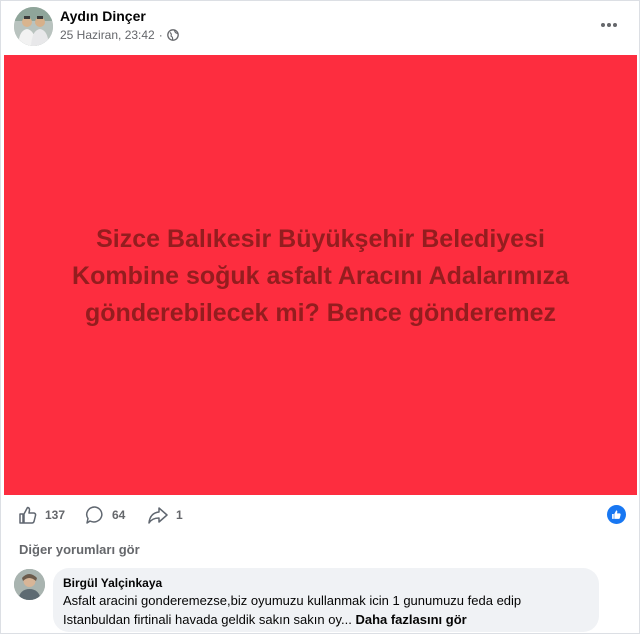 The width and height of the screenshot is (640, 634). What do you see at coordinates (158, 515) in the screenshot?
I see `share-arrow-icon` at bounding box center [158, 515].